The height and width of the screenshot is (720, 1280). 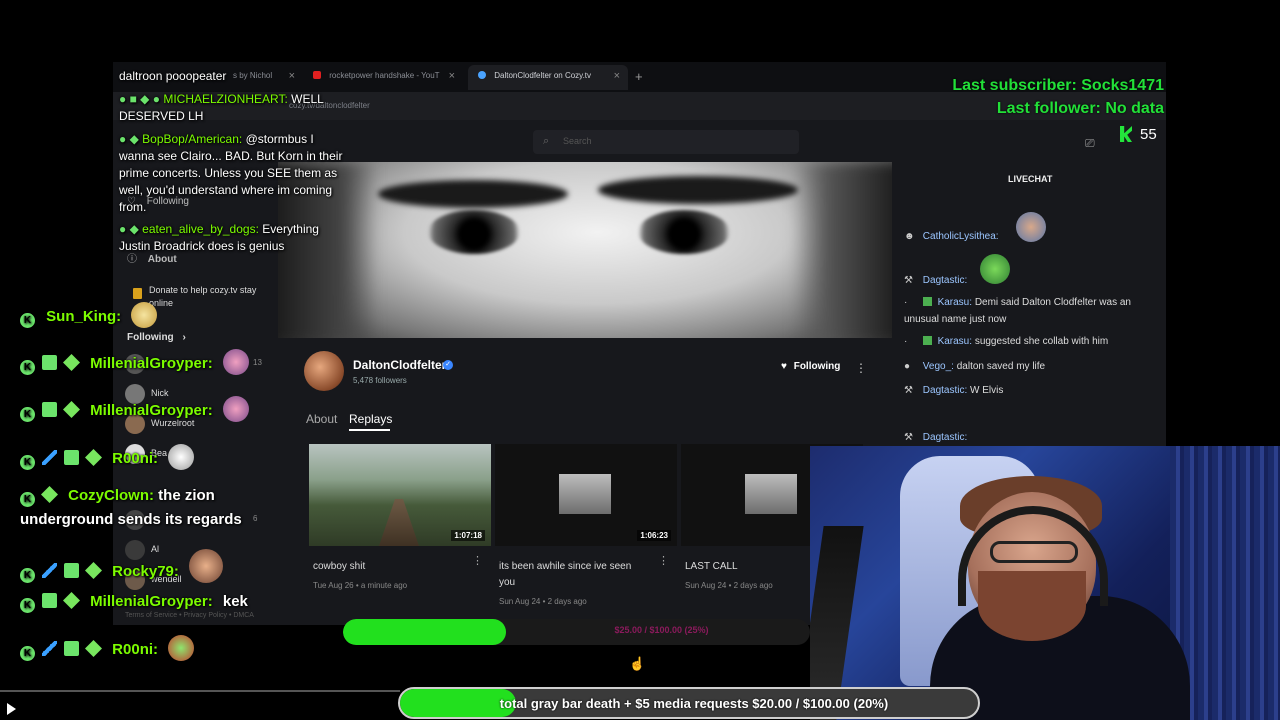 What do you see at coordinates (756, 567) in the screenshot?
I see `replay-title: LAST CALL` at bounding box center [756, 567].